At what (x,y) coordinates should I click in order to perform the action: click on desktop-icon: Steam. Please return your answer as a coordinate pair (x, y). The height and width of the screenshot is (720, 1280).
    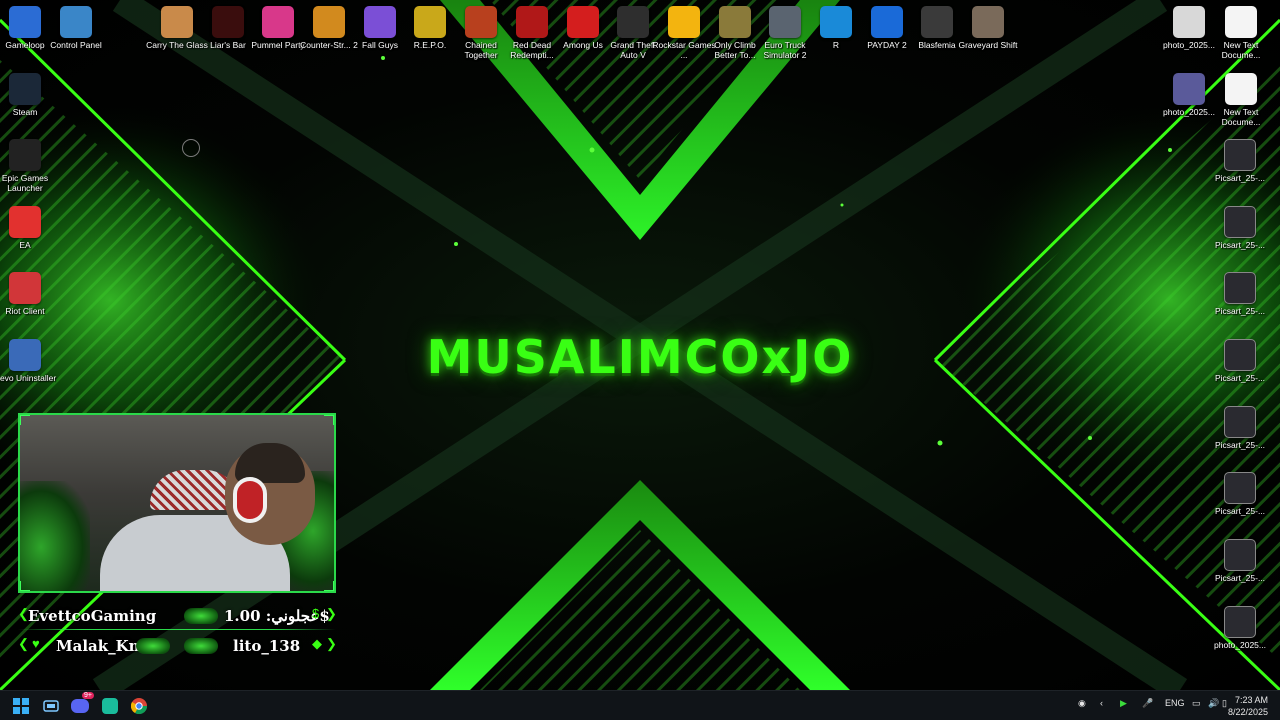
    Looking at the image, I should click on (28, 95).